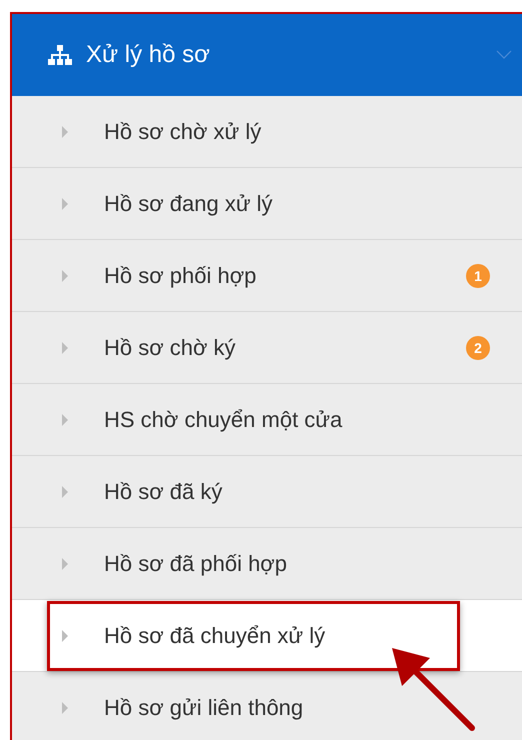  What do you see at coordinates (196, 563) in the screenshot?
I see `menu-item-label: Hồ sơ đã phối hợp` at bounding box center [196, 563].